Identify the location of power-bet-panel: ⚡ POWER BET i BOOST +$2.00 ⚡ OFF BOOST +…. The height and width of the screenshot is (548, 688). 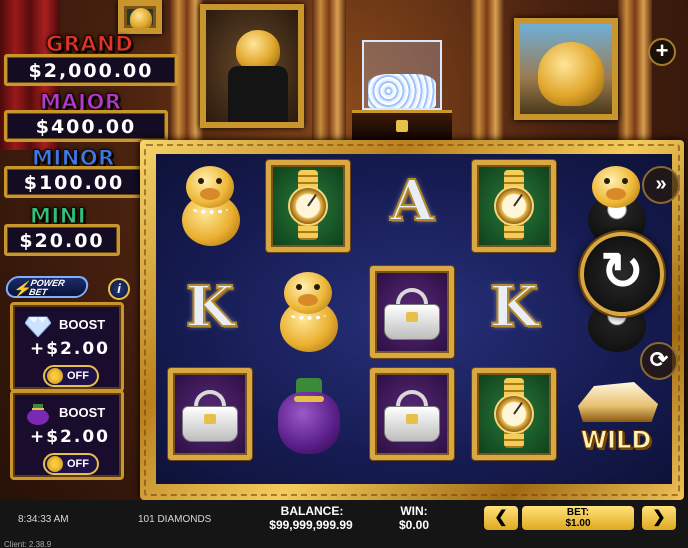
(69, 381).